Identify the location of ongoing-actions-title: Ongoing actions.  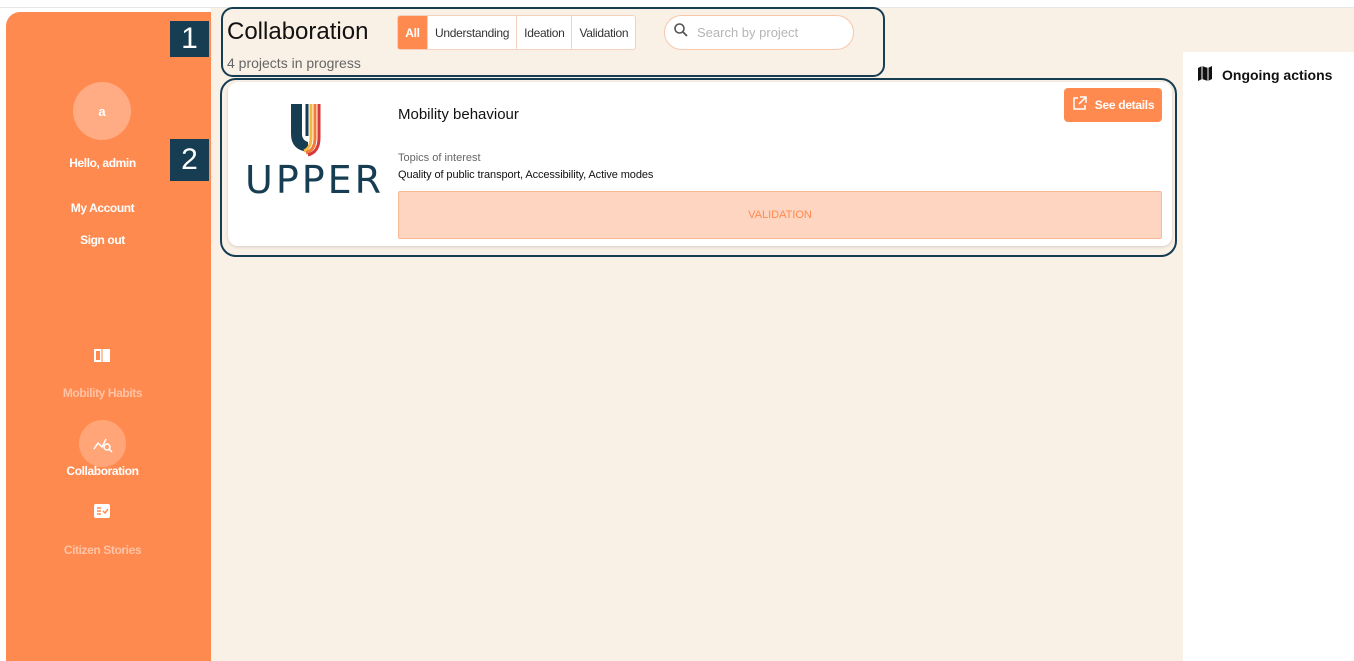
(1277, 75).